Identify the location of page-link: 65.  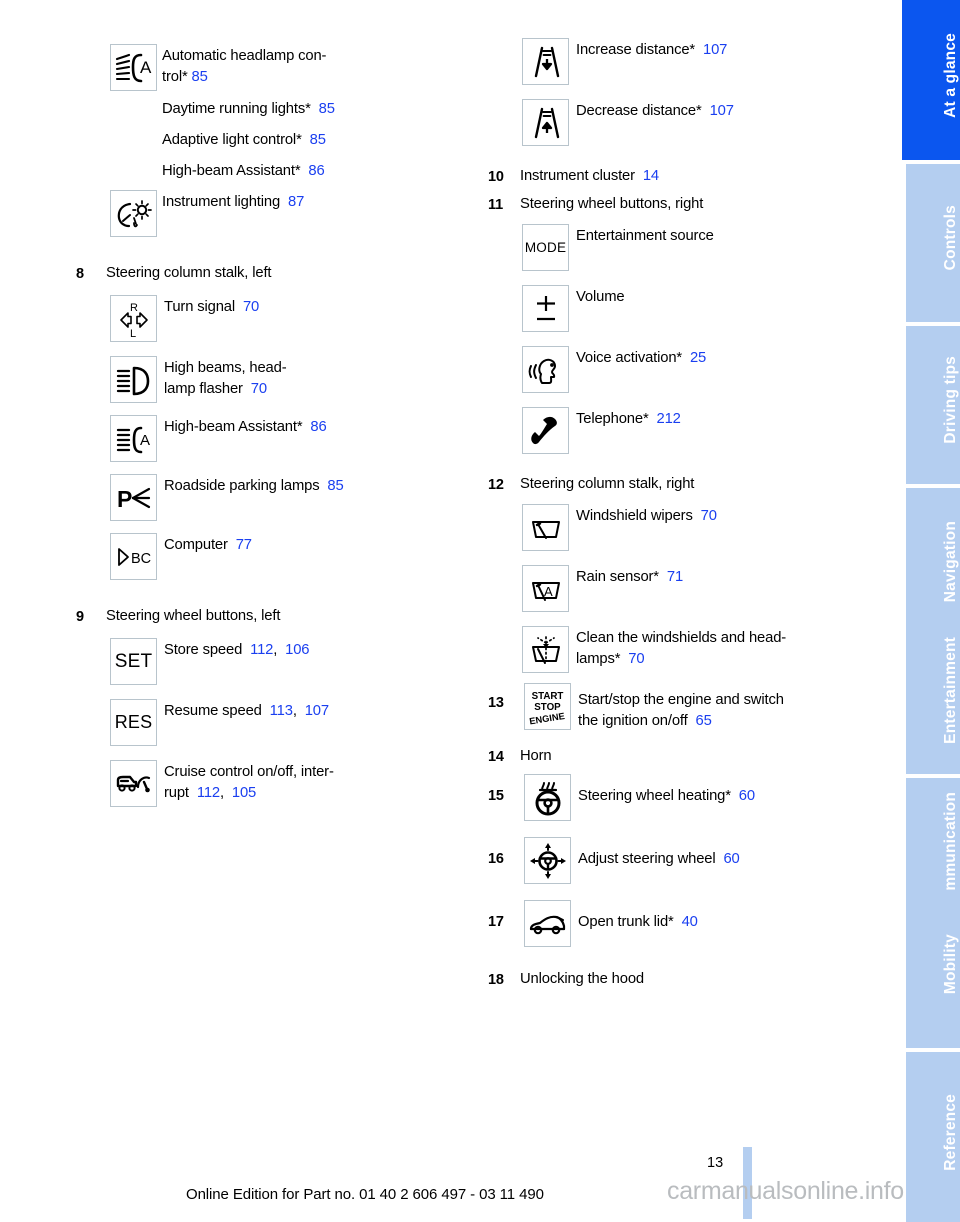
(704, 721).